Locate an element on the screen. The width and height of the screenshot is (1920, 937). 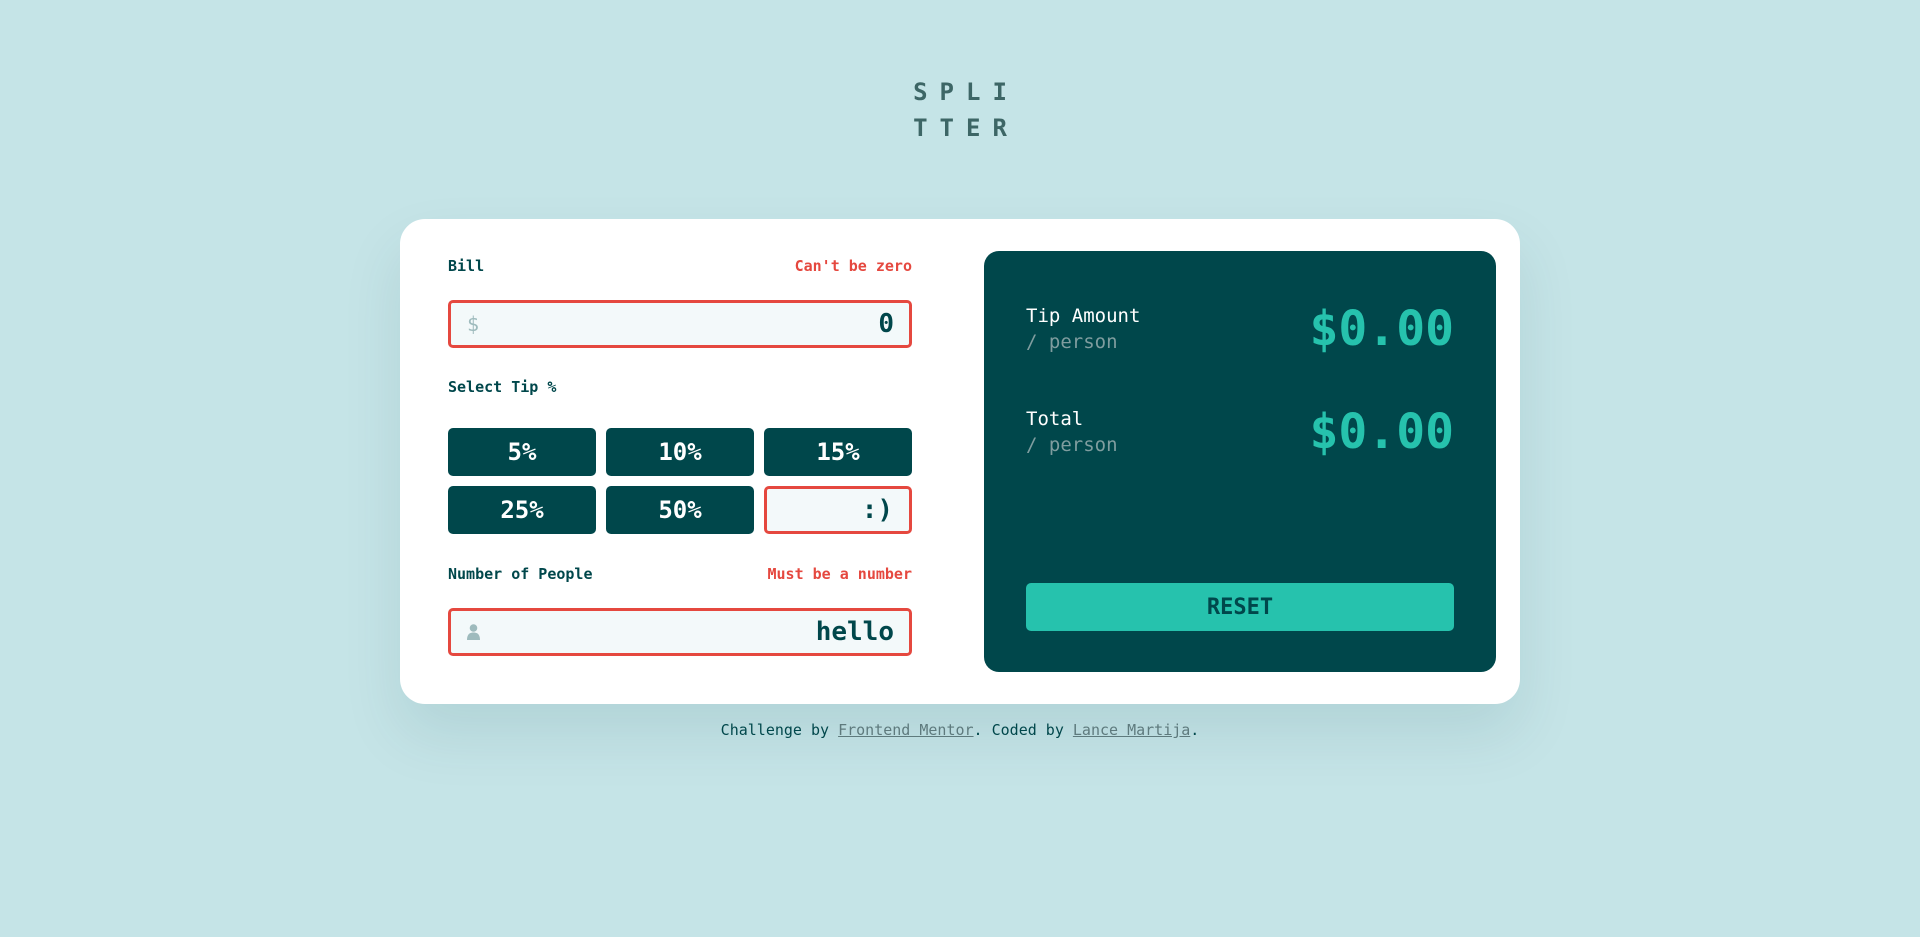
tip-button-5: 5% is located at coordinates (522, 452).